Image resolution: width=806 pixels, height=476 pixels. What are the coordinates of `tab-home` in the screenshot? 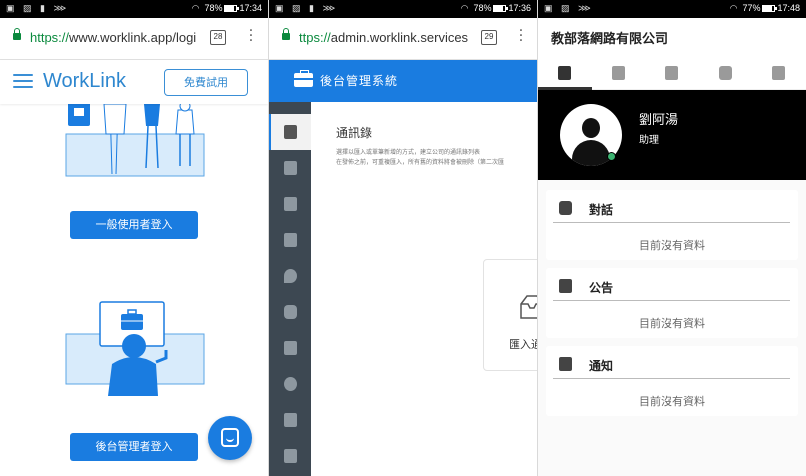 It's located at (565, 74).